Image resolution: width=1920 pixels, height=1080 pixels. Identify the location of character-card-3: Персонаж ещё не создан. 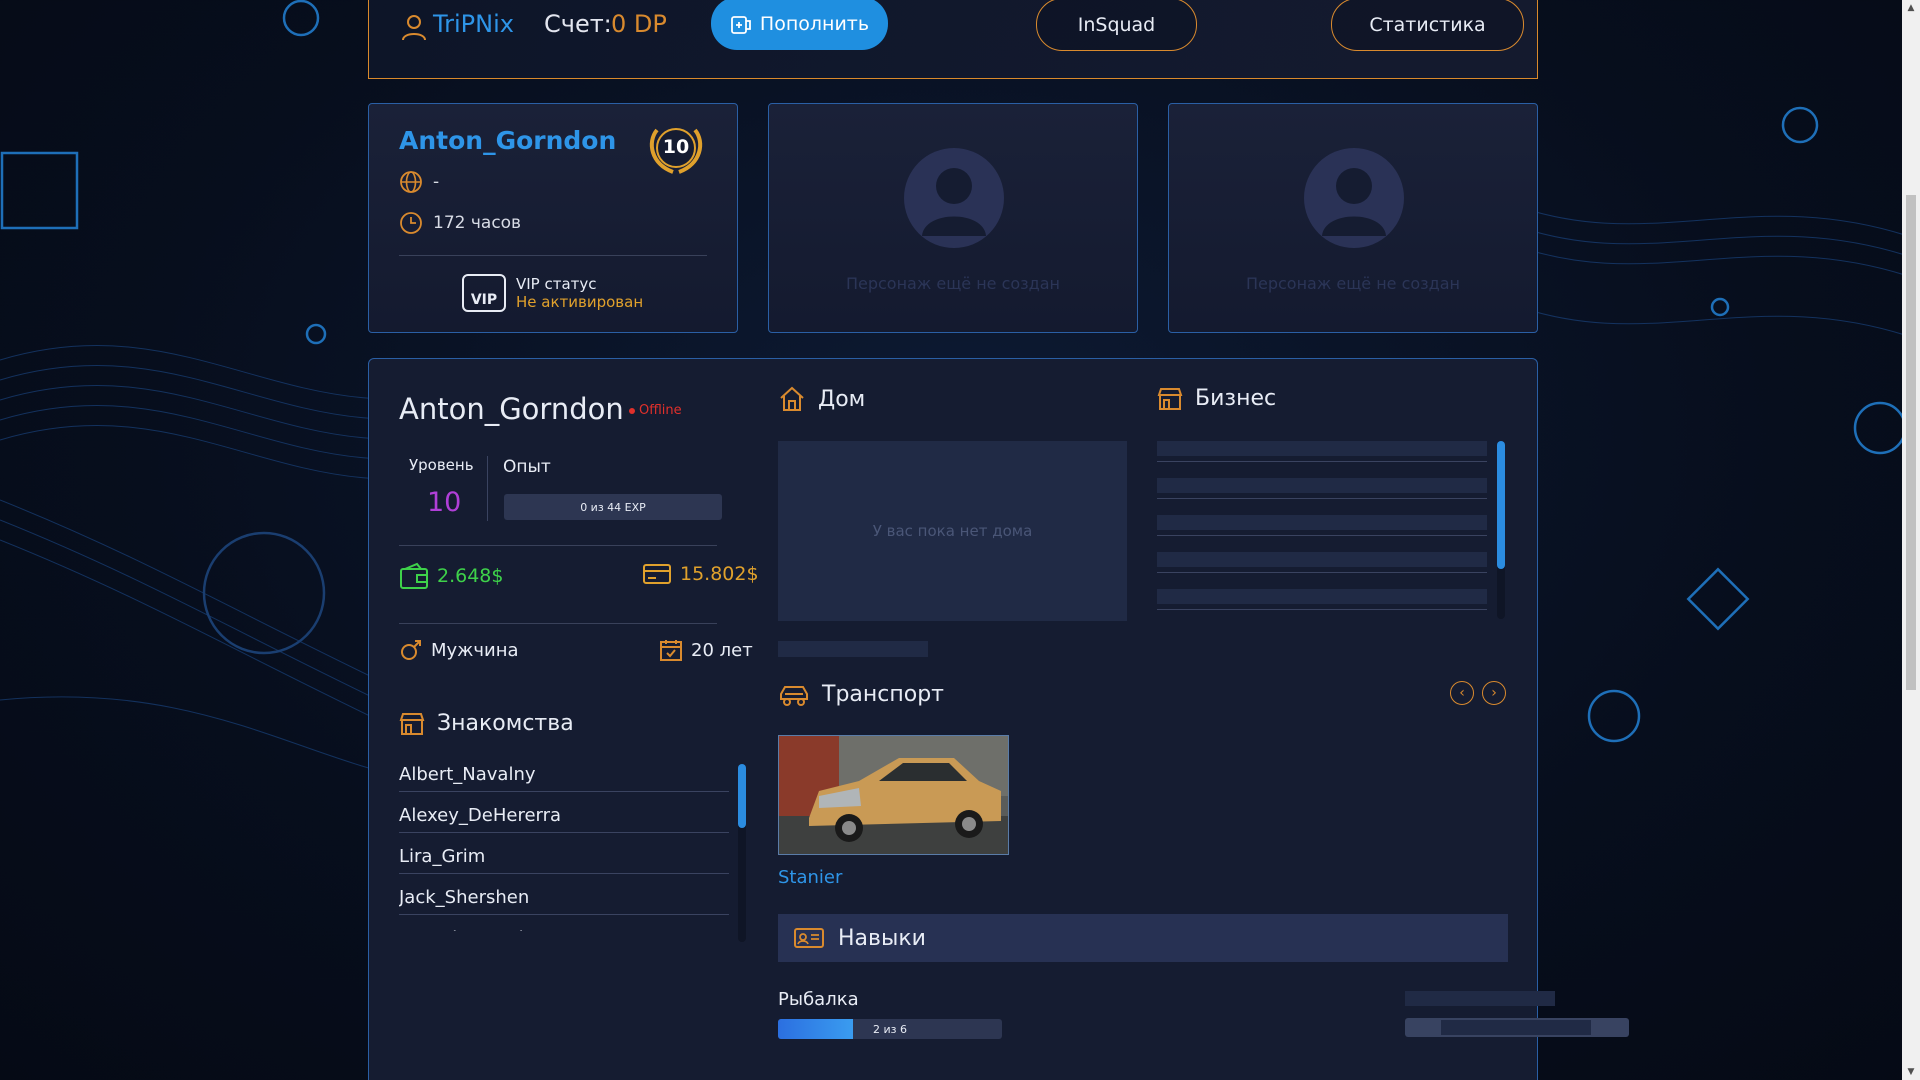
(1353, 218).